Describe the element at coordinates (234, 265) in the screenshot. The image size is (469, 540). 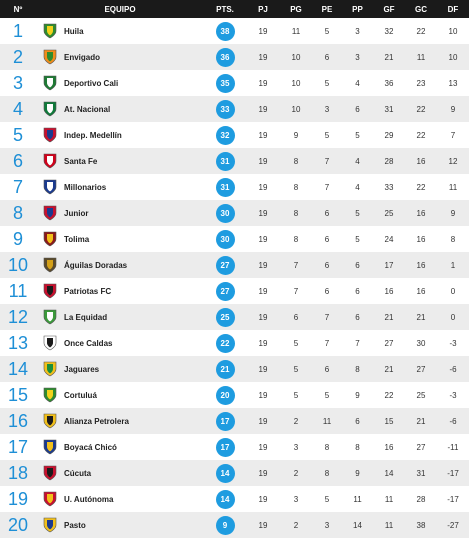
I see `table-row: 10 Águilas Doradas 27 19 7 6 6 17 16 1` at that location.